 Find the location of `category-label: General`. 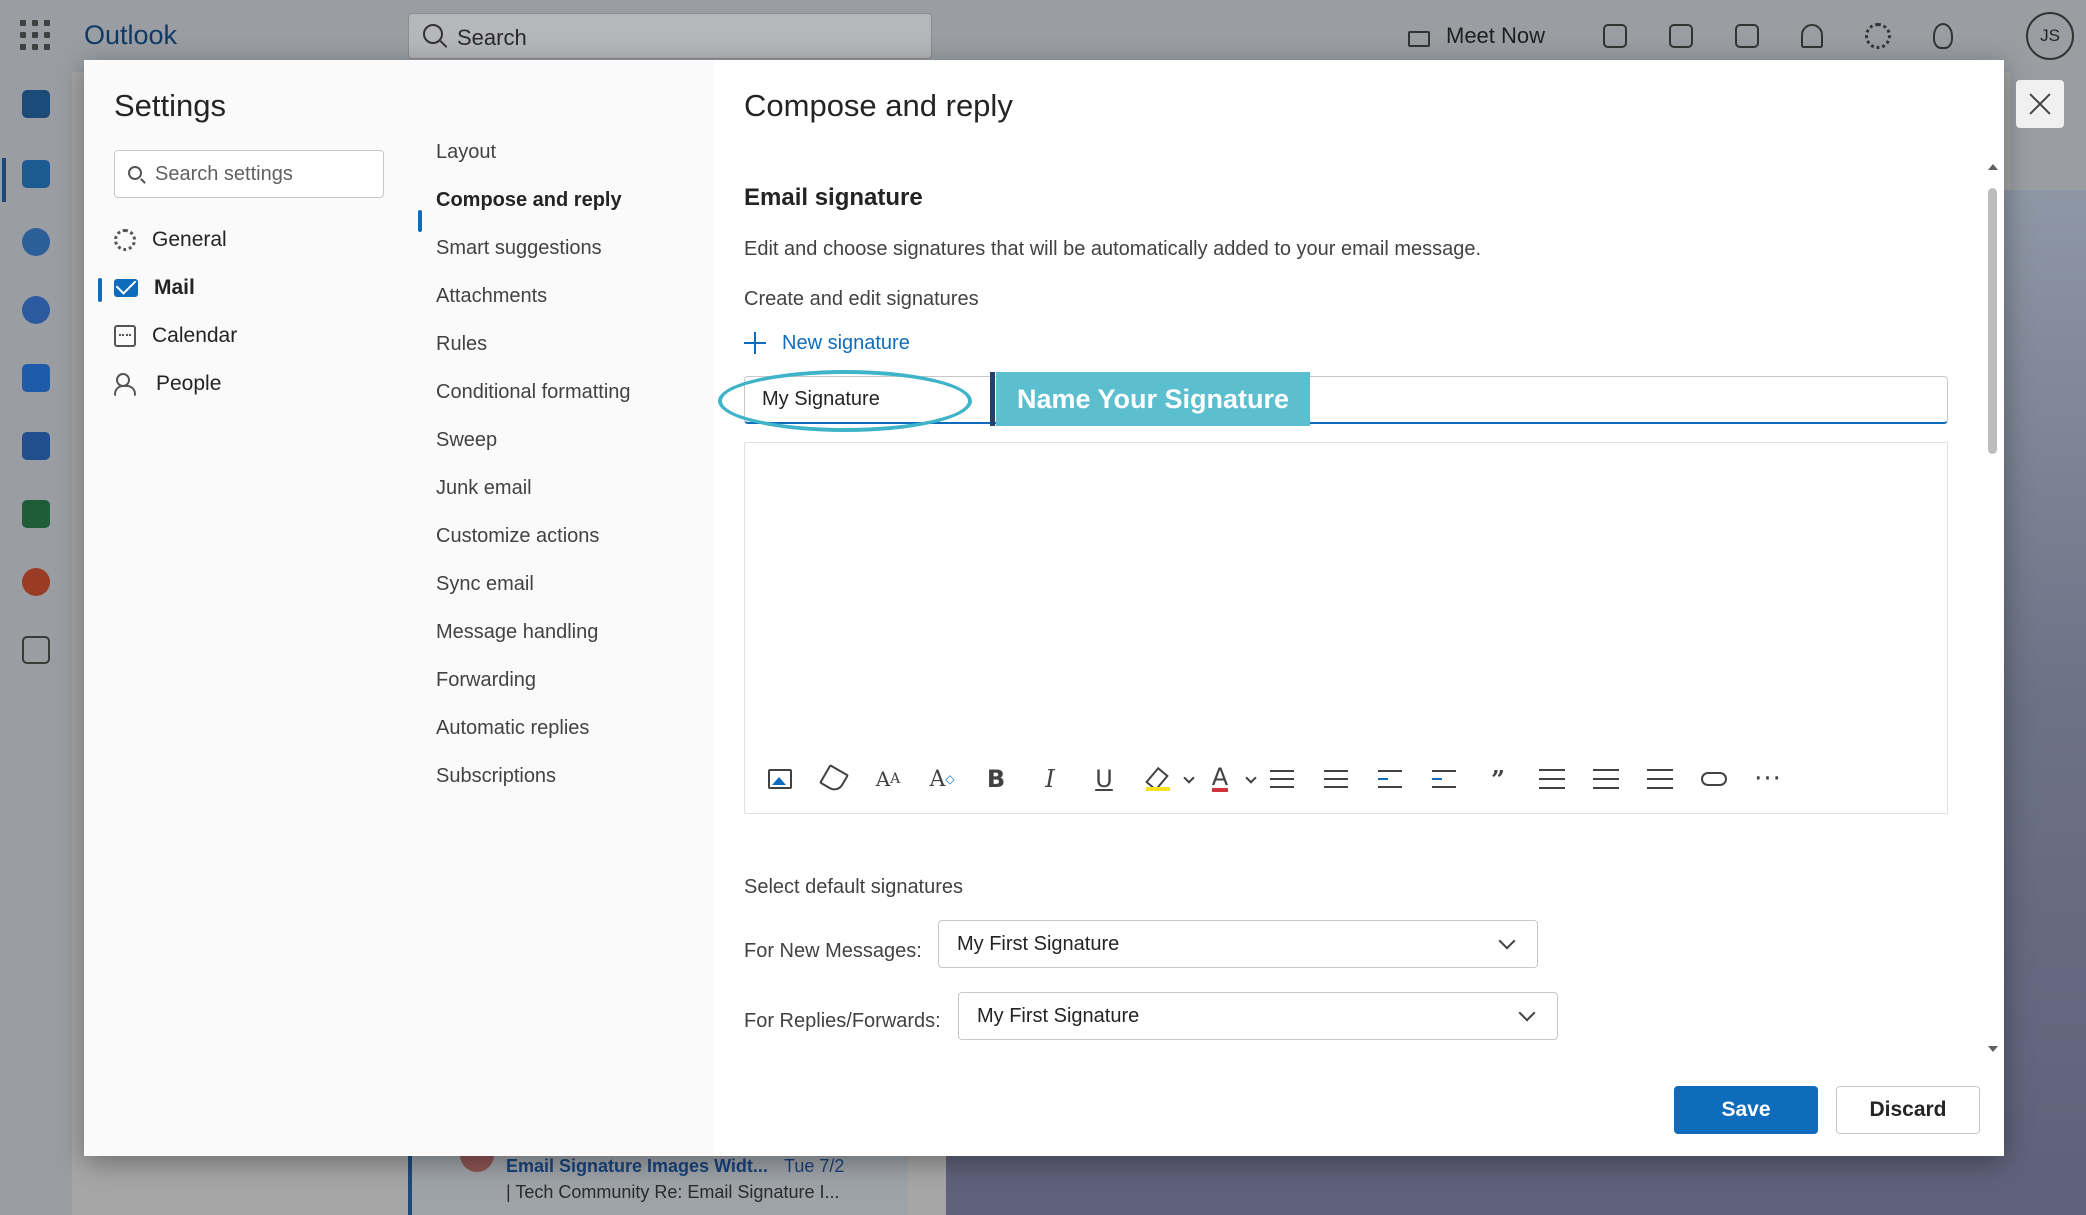

category-label: General is located at coordinates (189, 239).